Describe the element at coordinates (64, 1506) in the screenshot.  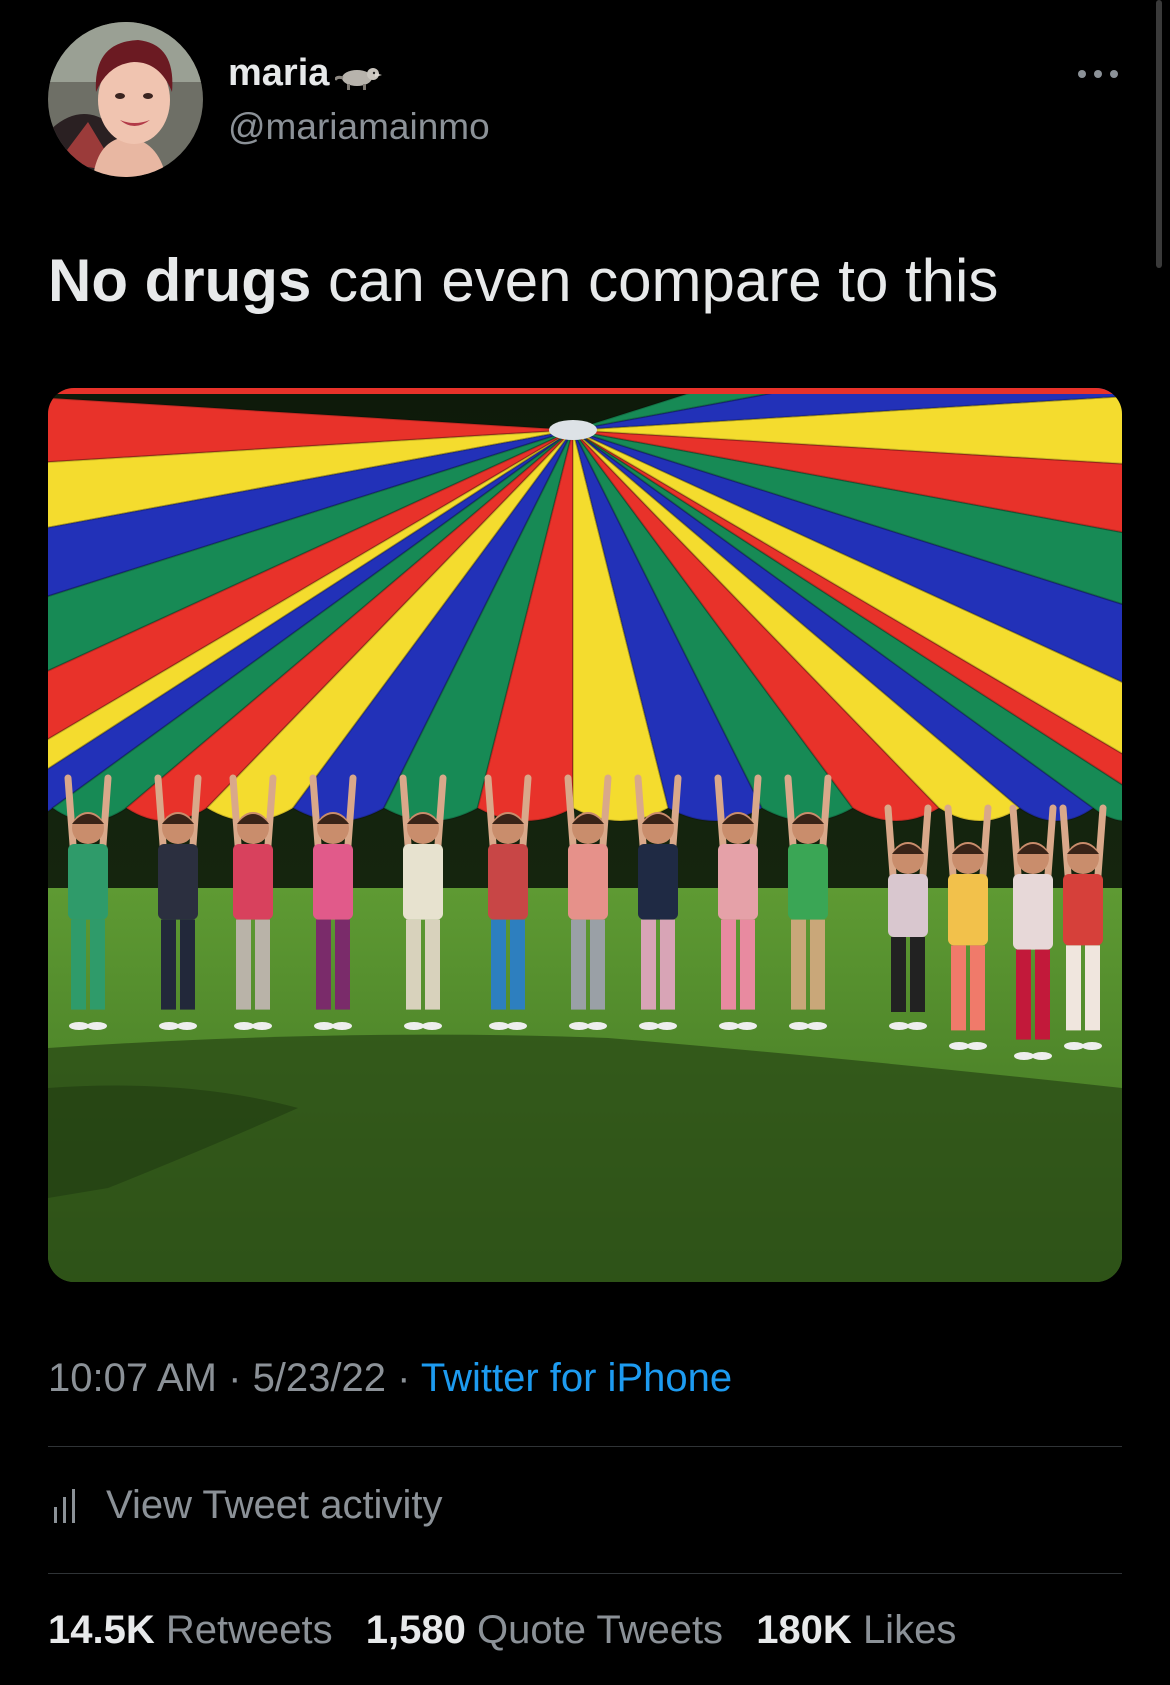
I see `bar-chart-icon` at that location.